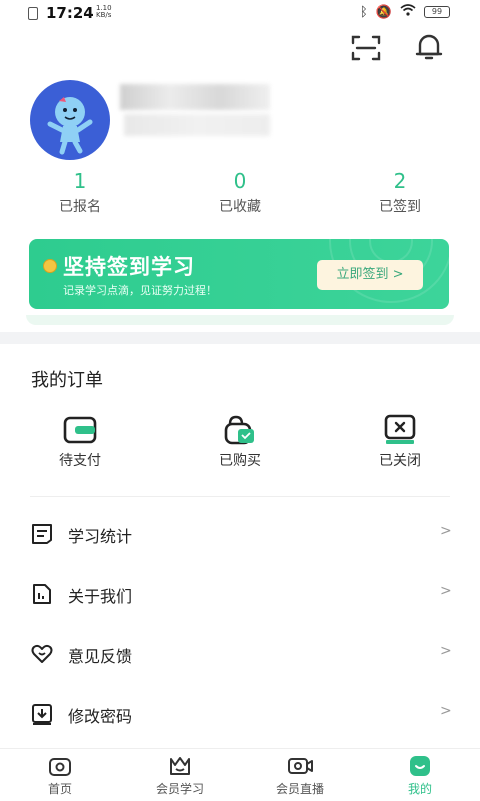 This screenshot has width=480, height=801. I want to click on banner-title: 坚持签到学习, so click(129, 267).